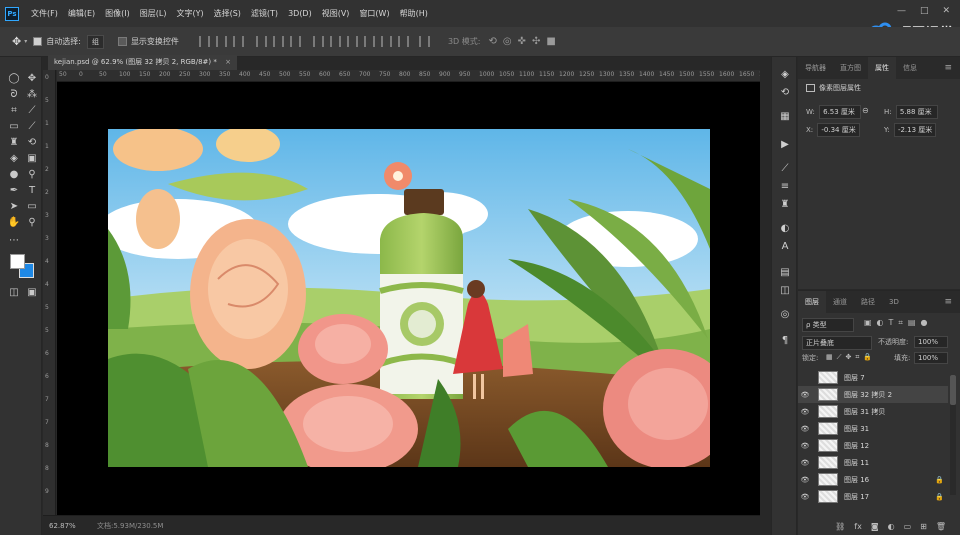  What do you see at coordinates (785, 187) in the screenshot?
I see `adjustments-panel-icon: ≡` at bounding box center [785, 187].